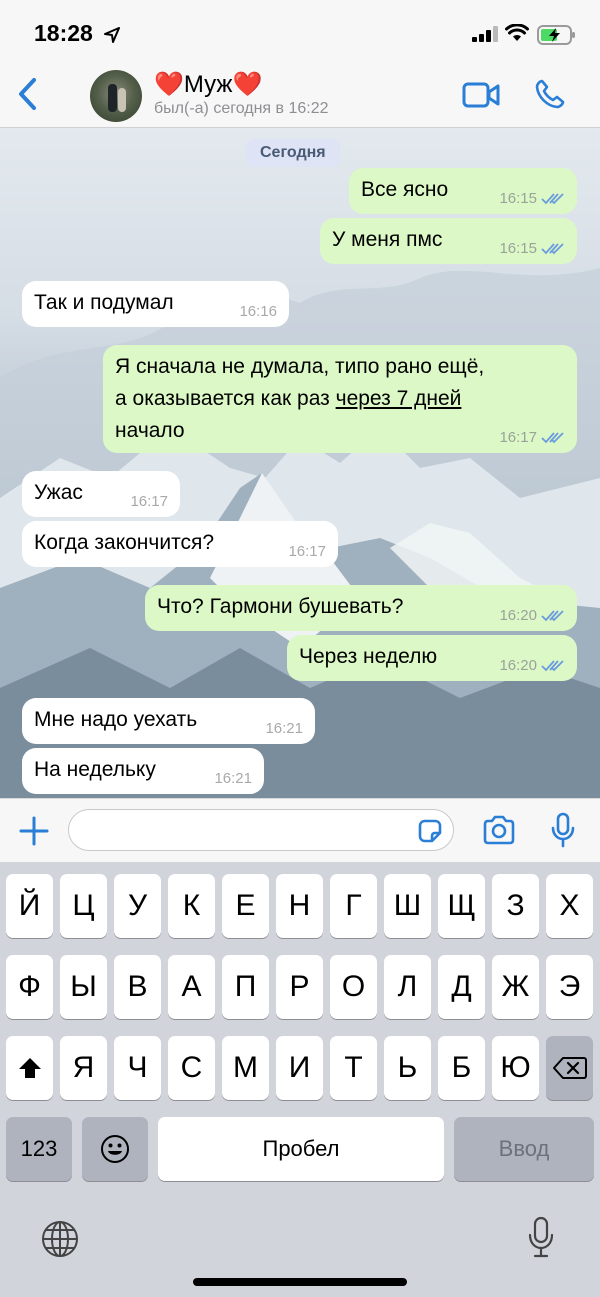 This screenshot has height=1297, width=600. I want to click on emoji-icon, so click(115, 1149).